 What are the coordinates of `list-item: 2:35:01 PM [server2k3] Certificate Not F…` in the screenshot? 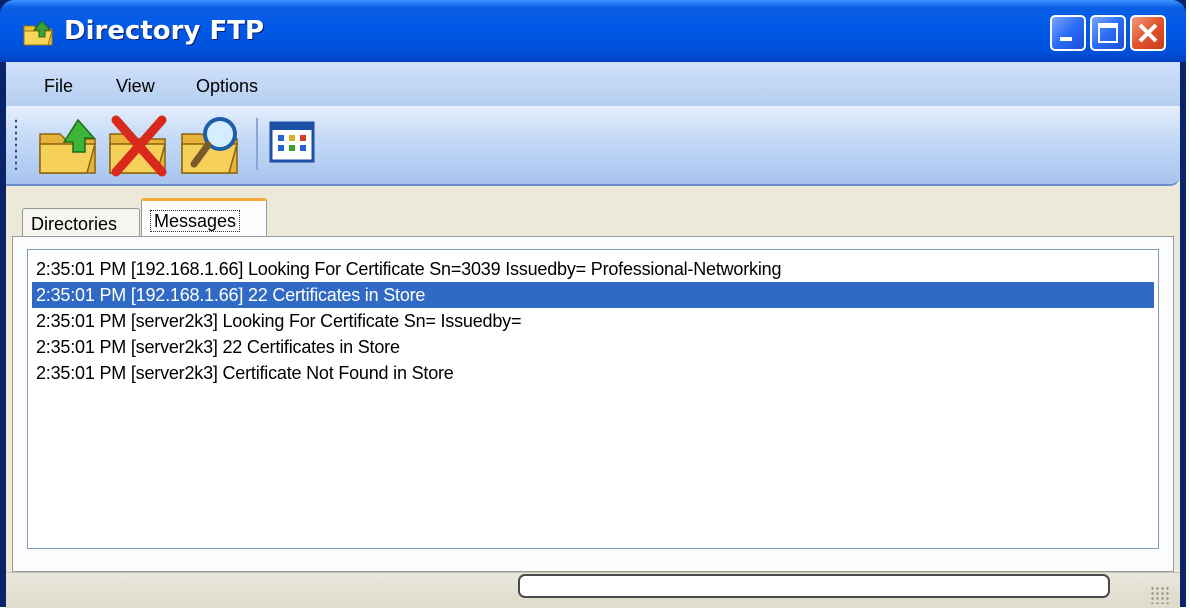 It's located at (593, 373).